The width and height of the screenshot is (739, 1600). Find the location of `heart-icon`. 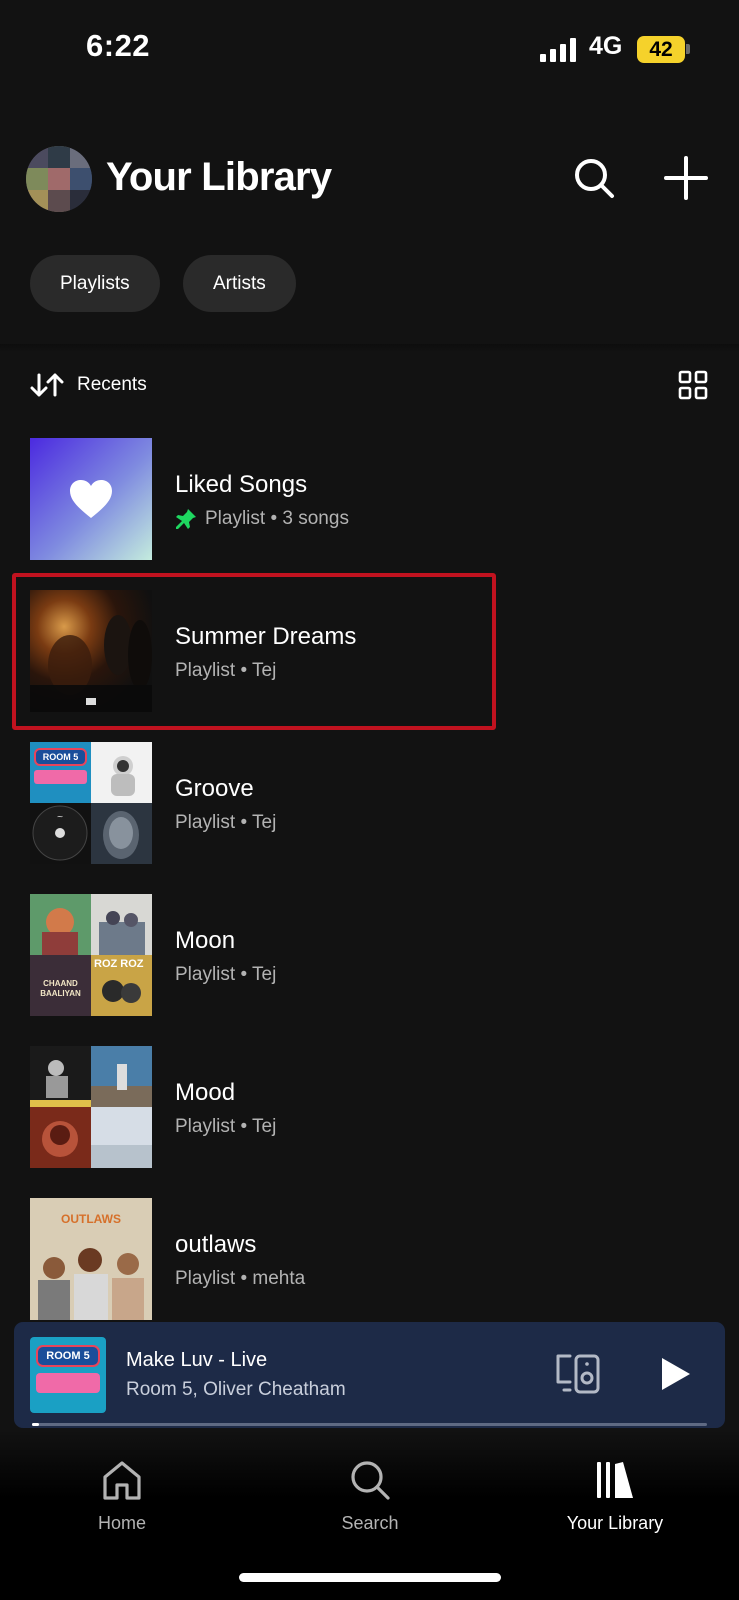

heart-icon is located at coordinates (91, 499).